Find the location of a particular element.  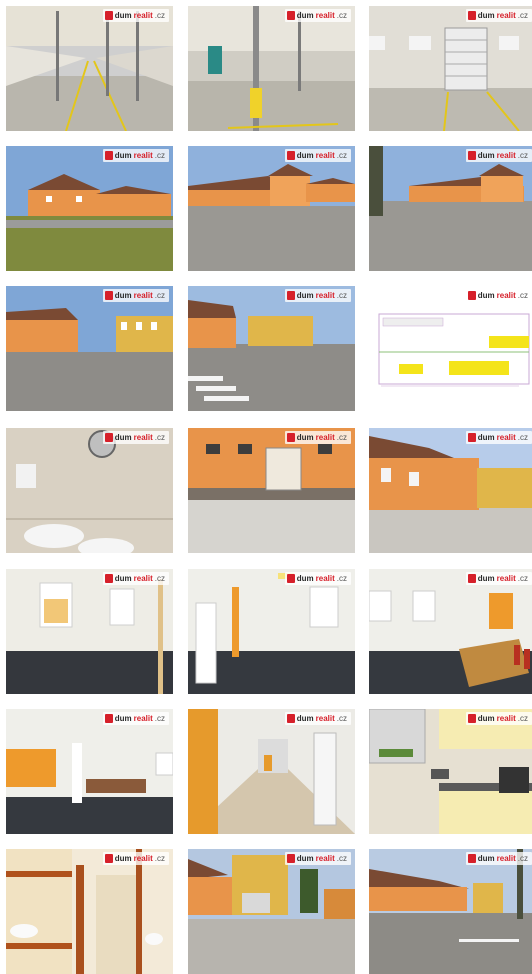

photo-corridor: dum realit .cz is located at coordinates (271, 771).